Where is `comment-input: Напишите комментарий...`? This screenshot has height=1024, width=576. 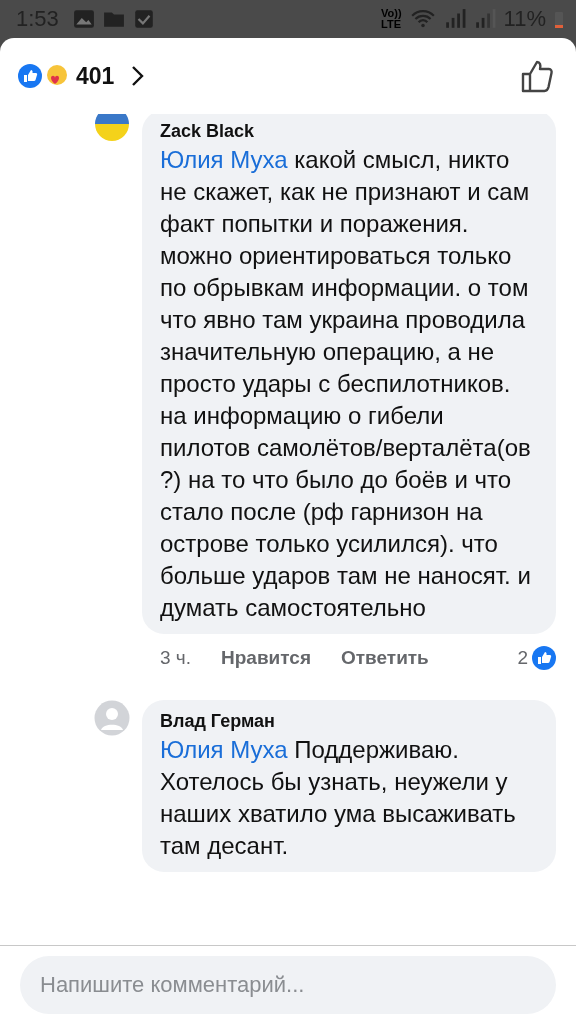 comment-input: Напишите комментарий... is located at coordinates (288, 985).